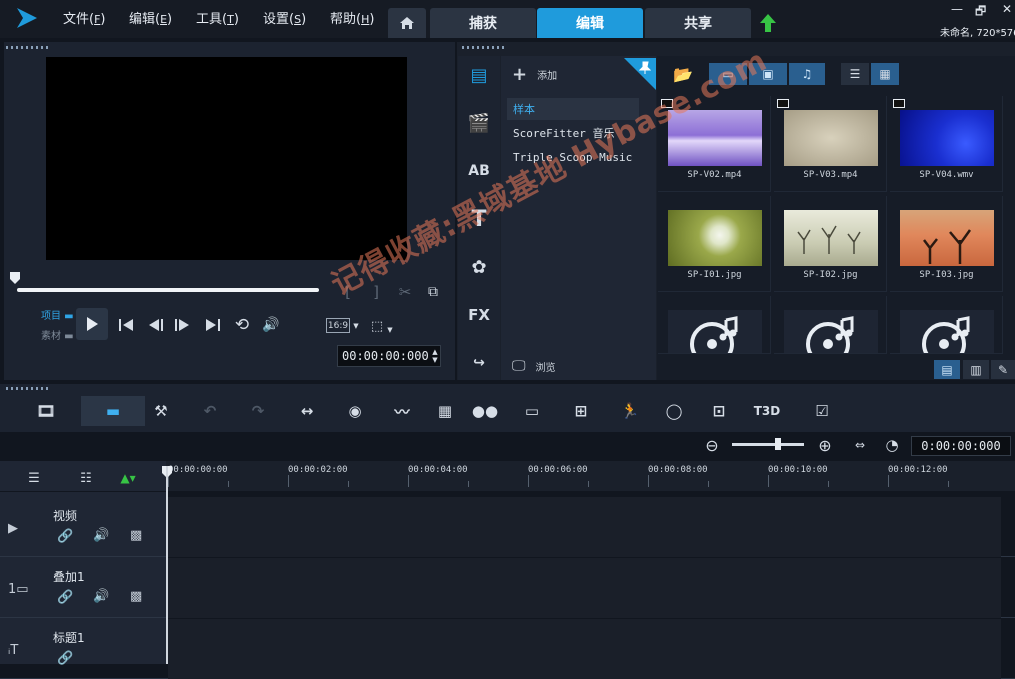 The width and height of the screenshot is (1015, 679). Describe the element at coordinates (28, 47) in the screenshot. I see `player-panel-grip` at that location.